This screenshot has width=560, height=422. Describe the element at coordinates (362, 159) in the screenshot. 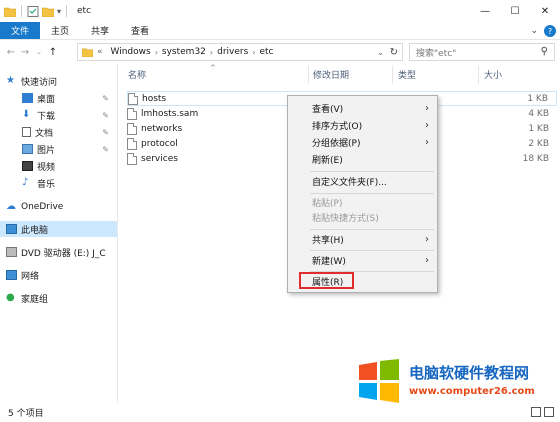

I see `menu-item-refresh: 刷新(E)` at that location.